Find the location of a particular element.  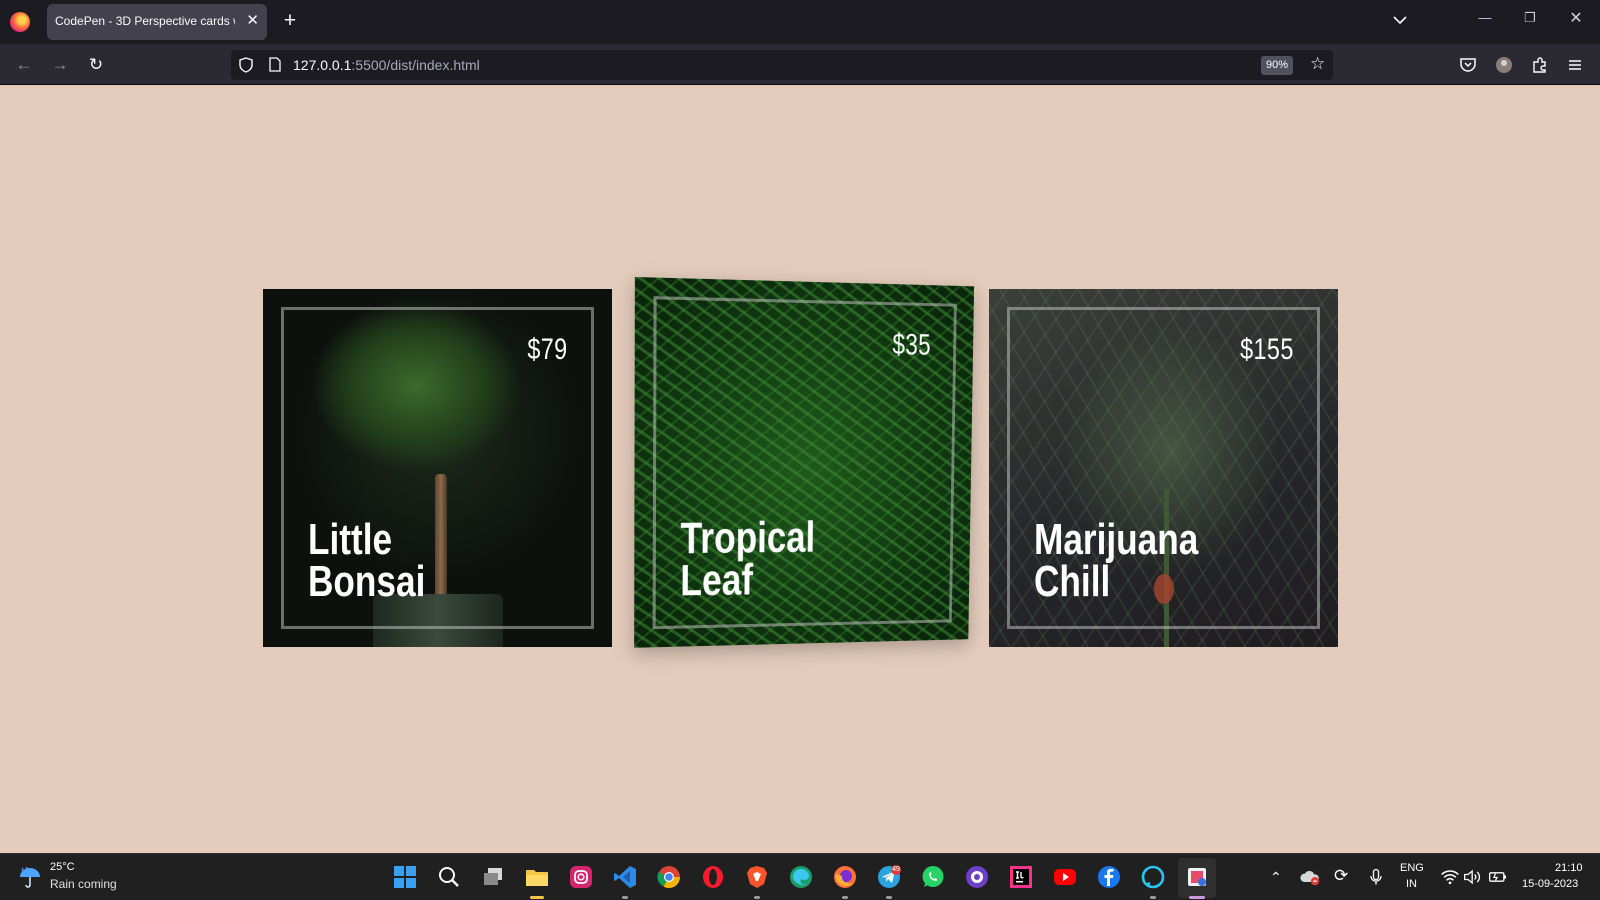

vscode-icon is located at coordinates (625, 877).